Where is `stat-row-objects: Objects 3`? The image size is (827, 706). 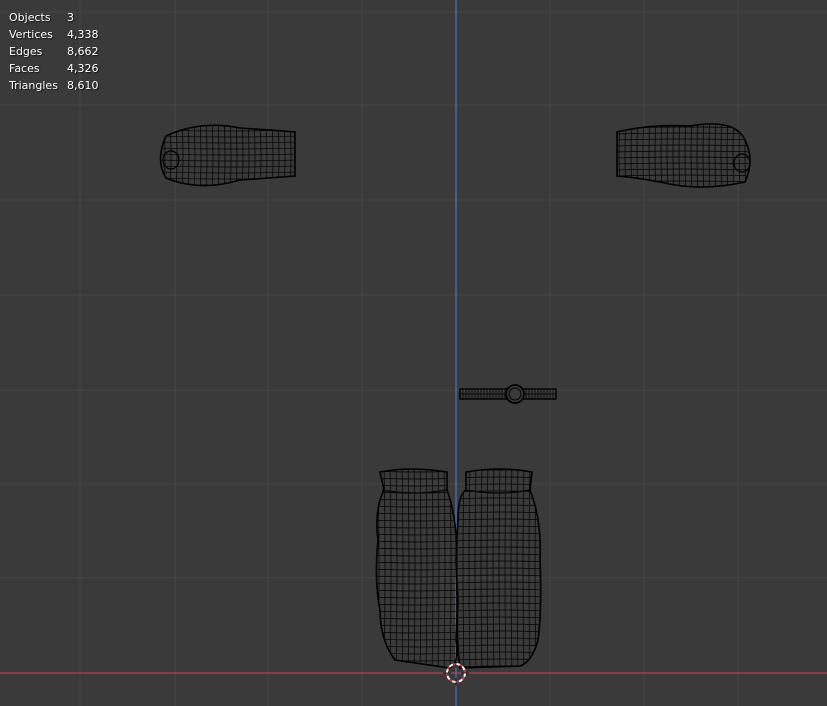 stat-row-objects: Objects 3 is located at coordinates (68, 17).